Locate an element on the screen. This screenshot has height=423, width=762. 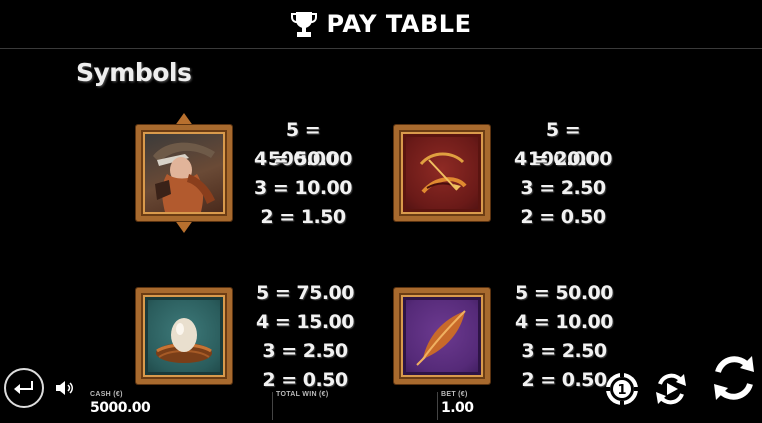
bet-display: BET (€) 1.00 is located at coordinates (457, 403).